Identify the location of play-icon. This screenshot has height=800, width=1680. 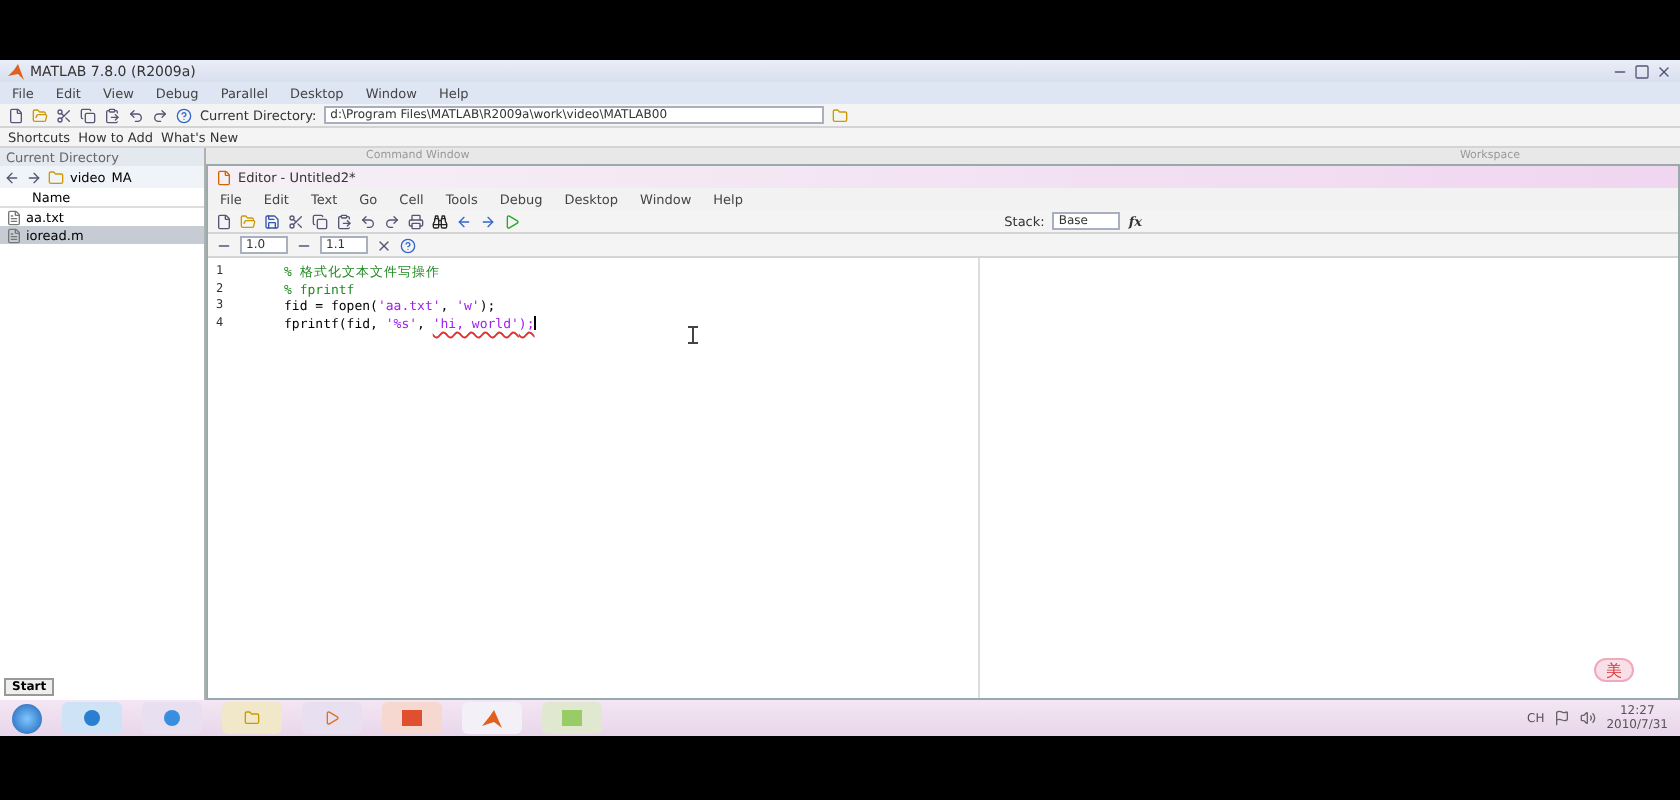
(332, 718).